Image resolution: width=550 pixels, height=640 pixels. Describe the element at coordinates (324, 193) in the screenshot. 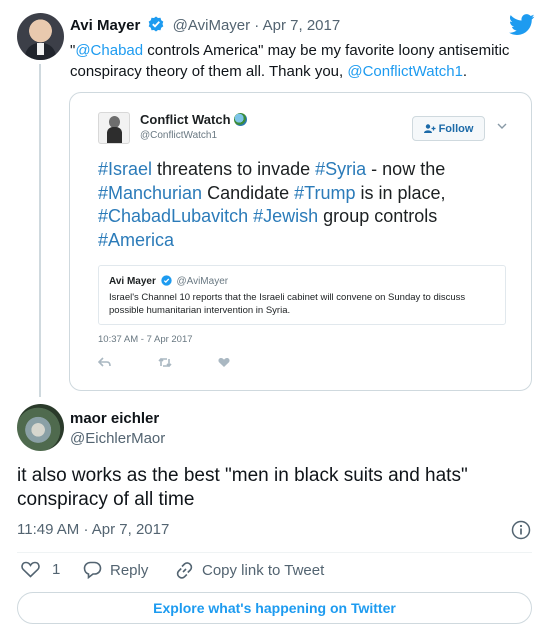

I see `hashtag-link: #Trump` at that location.